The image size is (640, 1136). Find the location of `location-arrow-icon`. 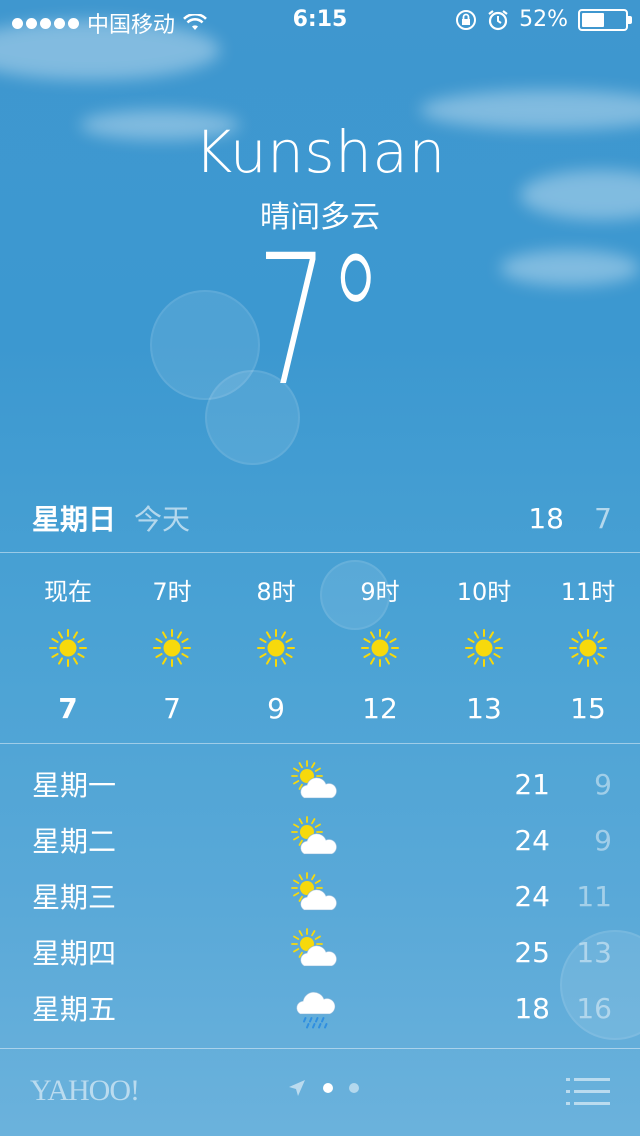

location-arrow-icon is located at coordinates (297, 1088).